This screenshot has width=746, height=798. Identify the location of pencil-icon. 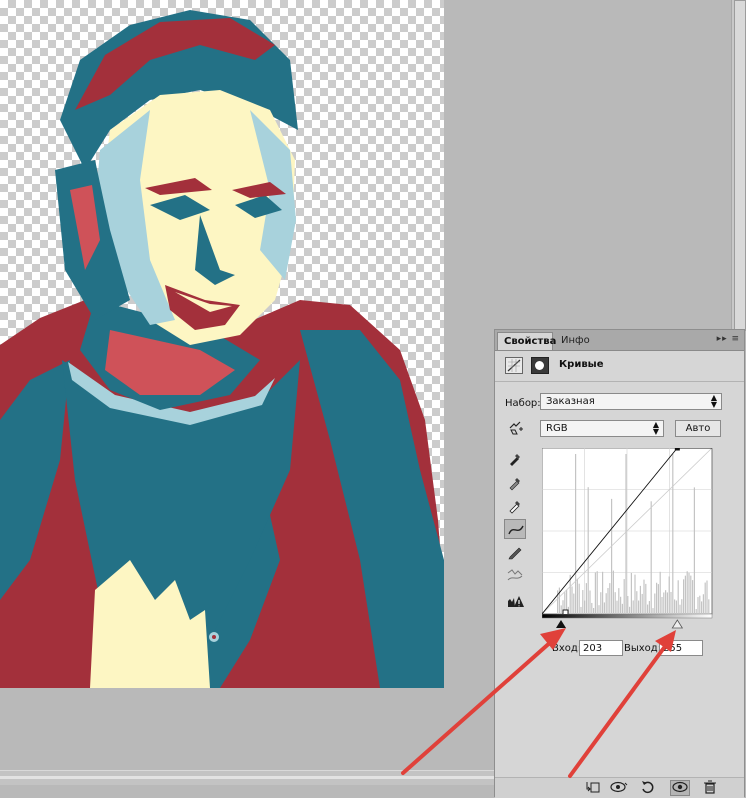
(515, 552).